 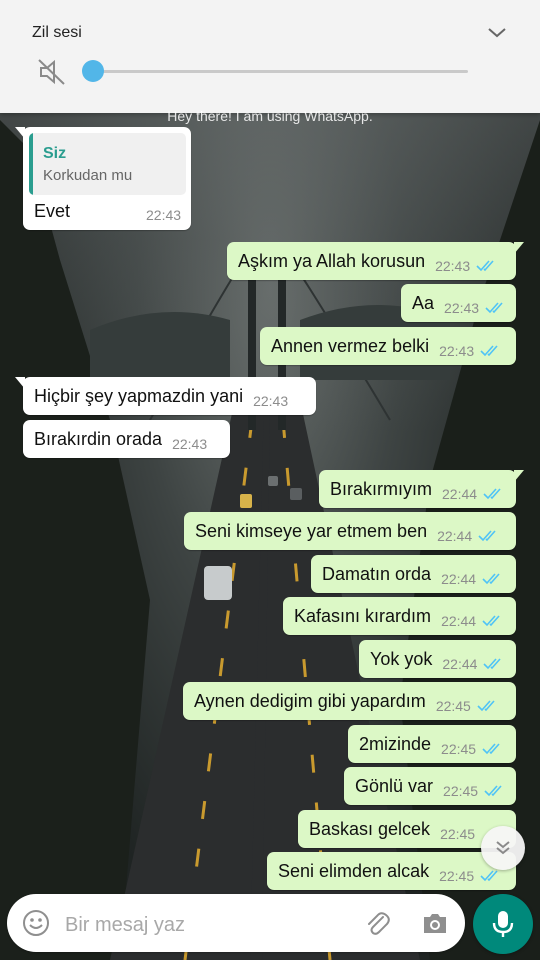 I want to click on scroll-to-bottom-button, so click(x=503, y=848).